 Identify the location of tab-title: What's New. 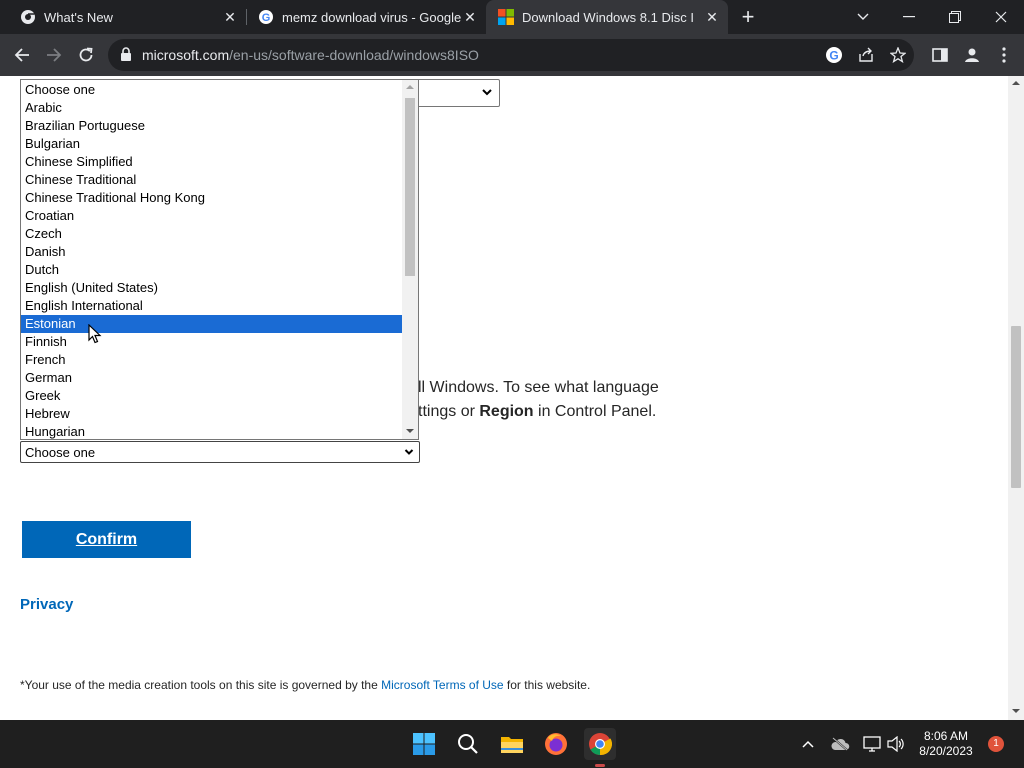
(78, 17).